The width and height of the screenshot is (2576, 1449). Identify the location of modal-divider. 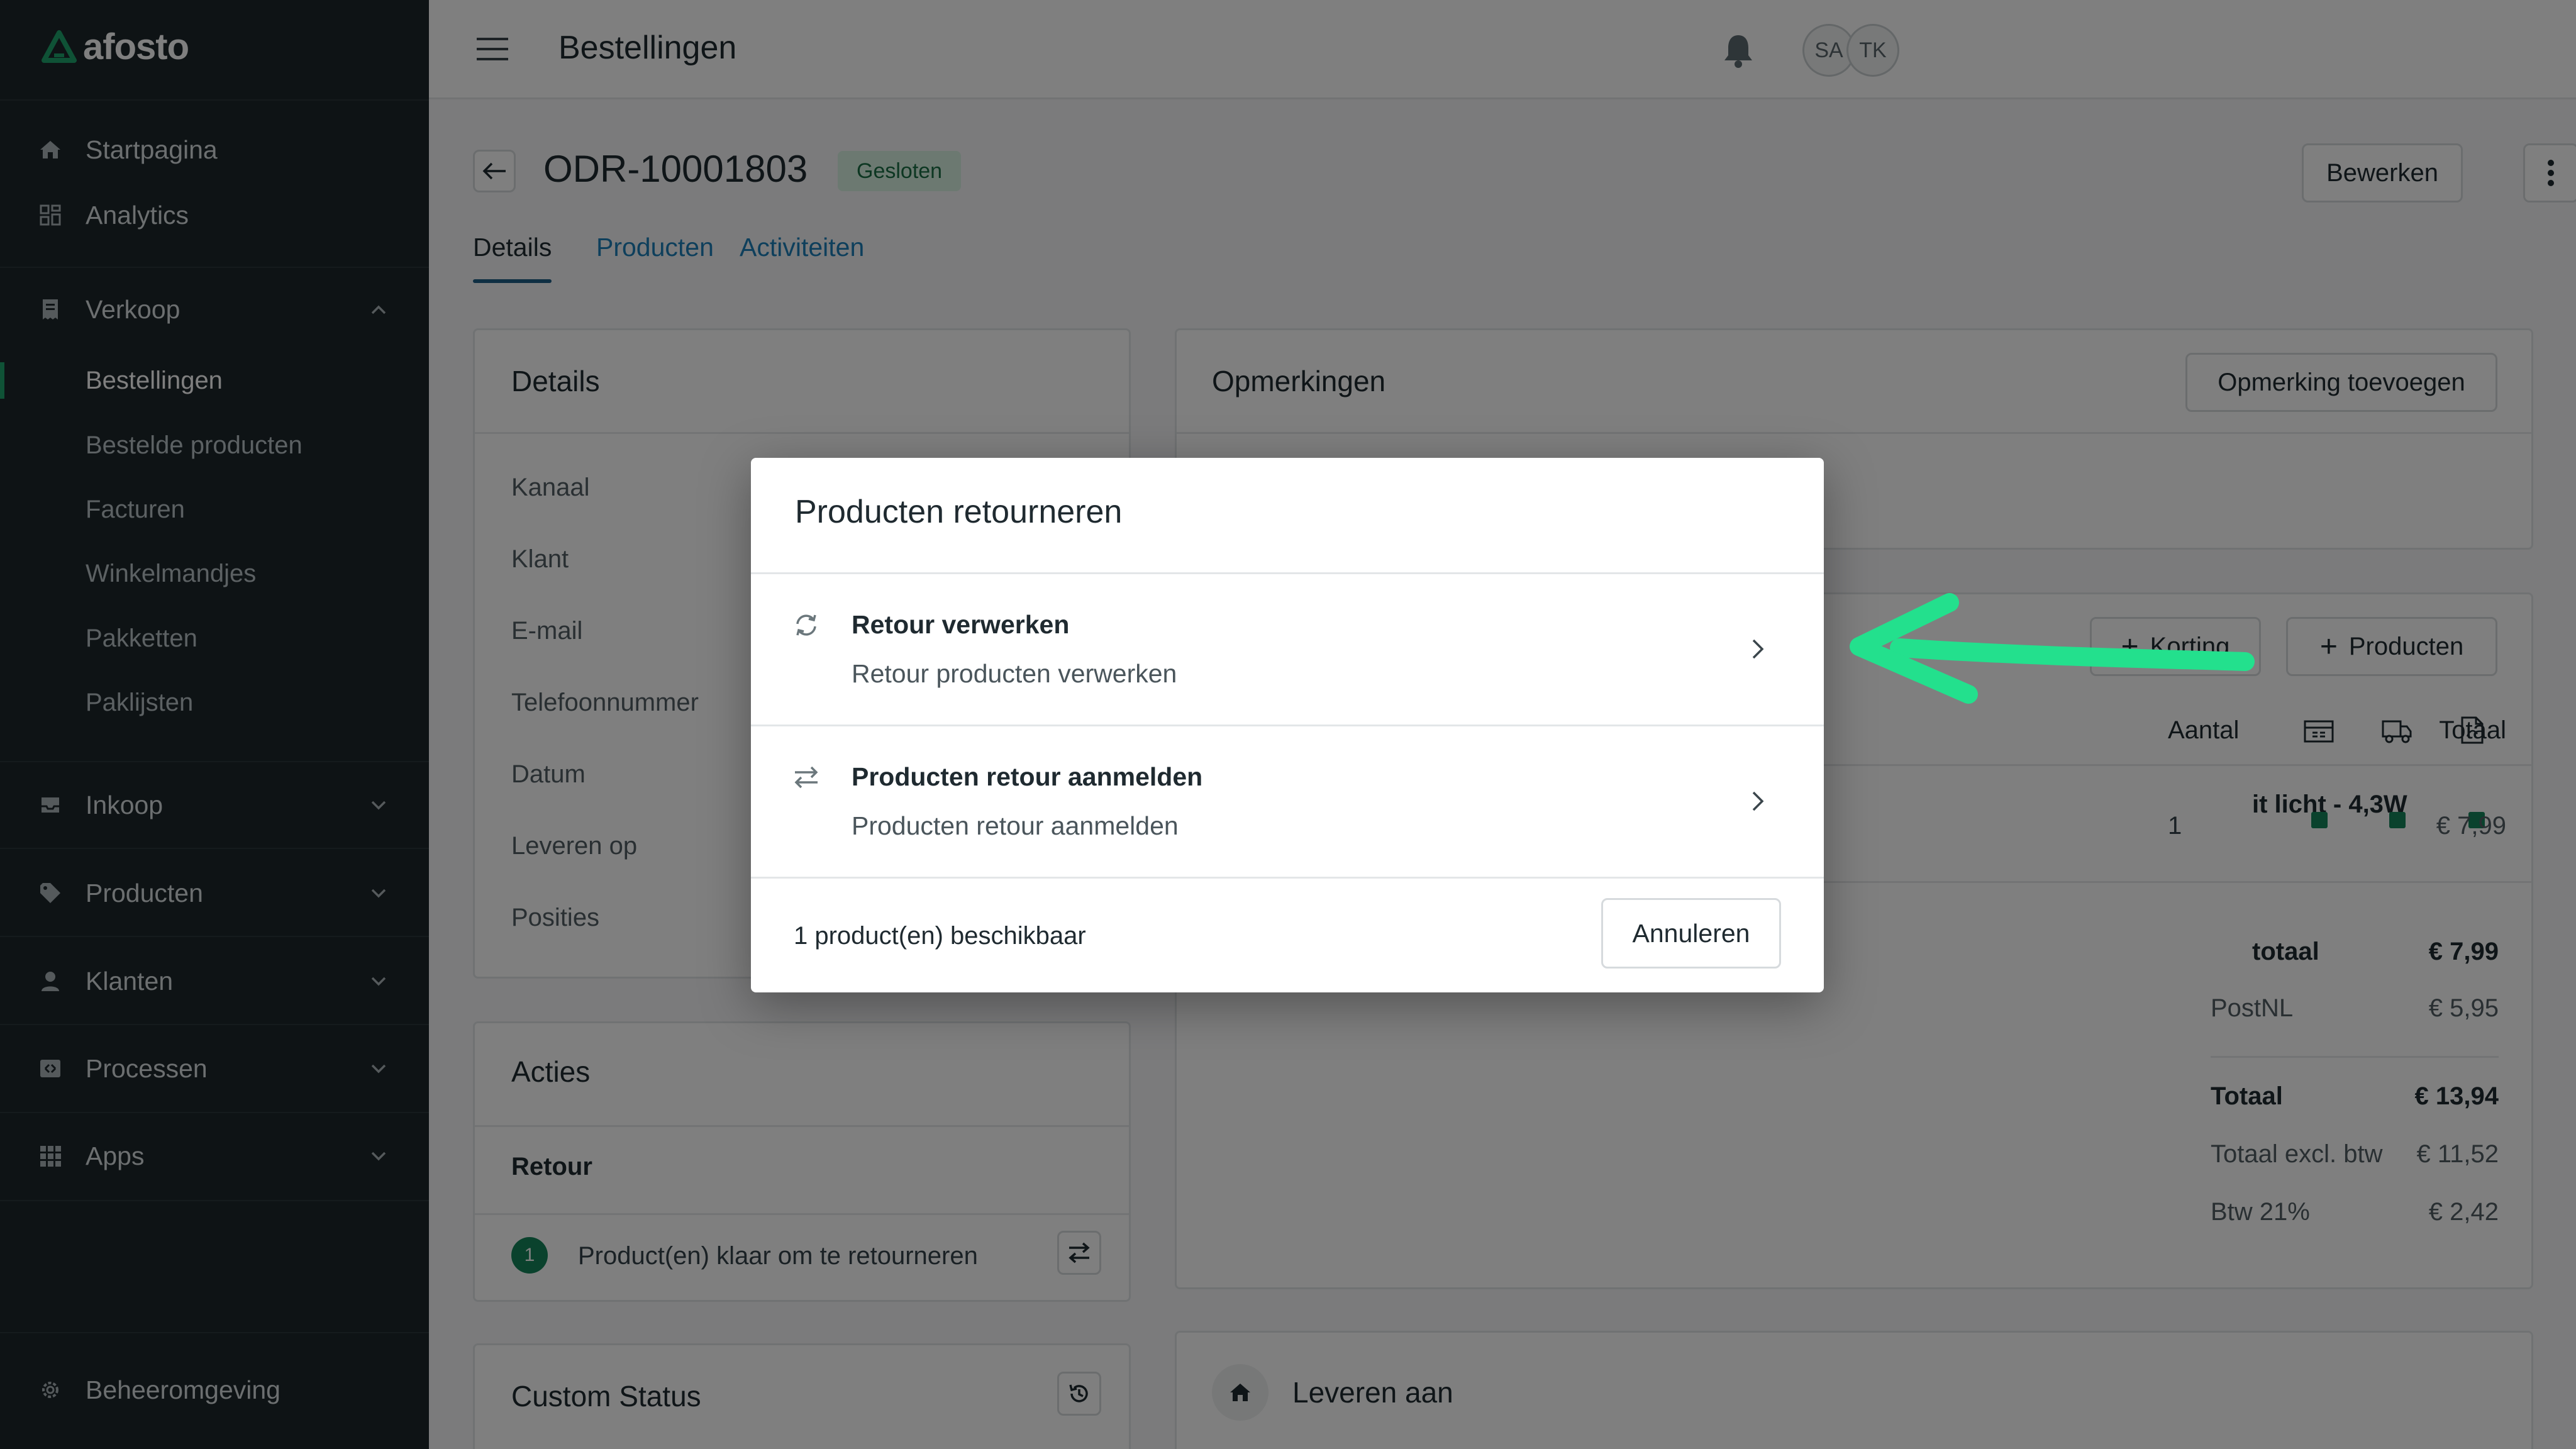
(1287, 878).